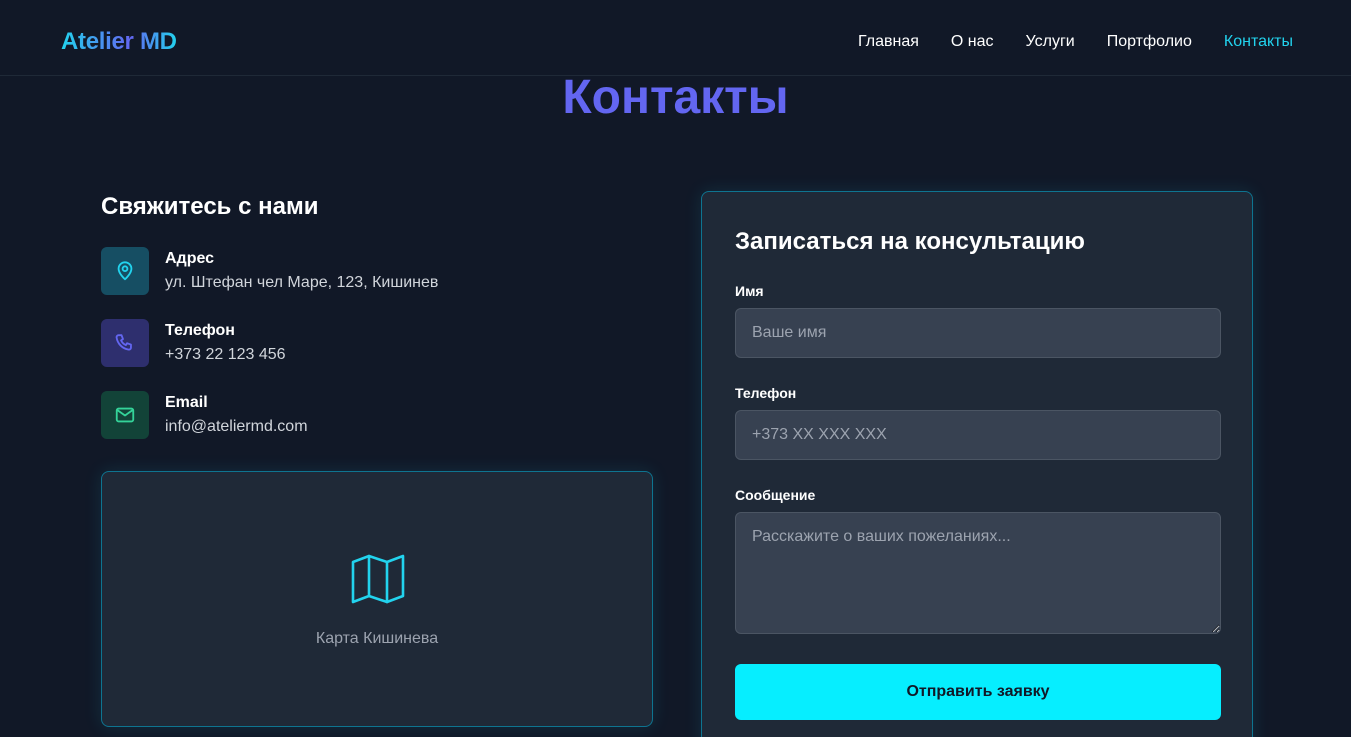 This screenshot has width=1351, height=737. Describe the element at coordinates (1050, 42) in the screenshot. I see `nav-item-services: Услуги` at that location.